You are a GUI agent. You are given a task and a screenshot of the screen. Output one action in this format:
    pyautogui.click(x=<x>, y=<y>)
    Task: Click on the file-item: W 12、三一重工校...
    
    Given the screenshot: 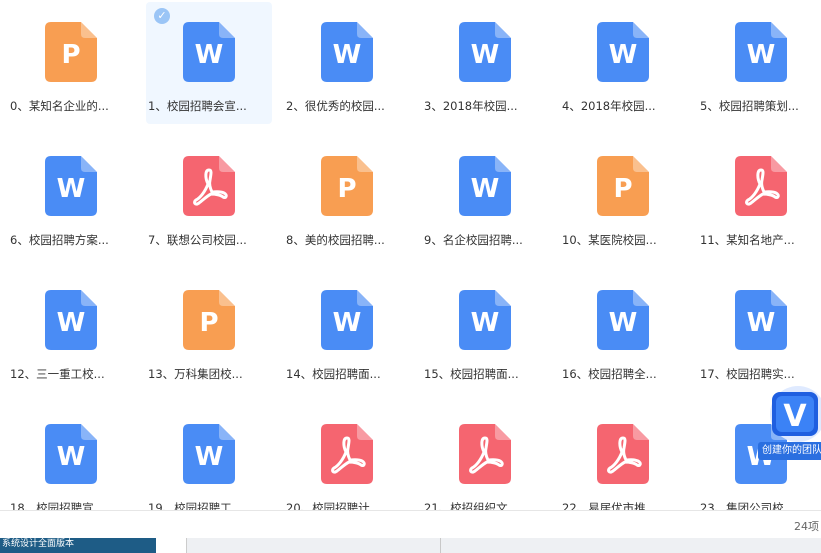 What is the action you would take?
    pyautogui.click(x=71, y=331)
    